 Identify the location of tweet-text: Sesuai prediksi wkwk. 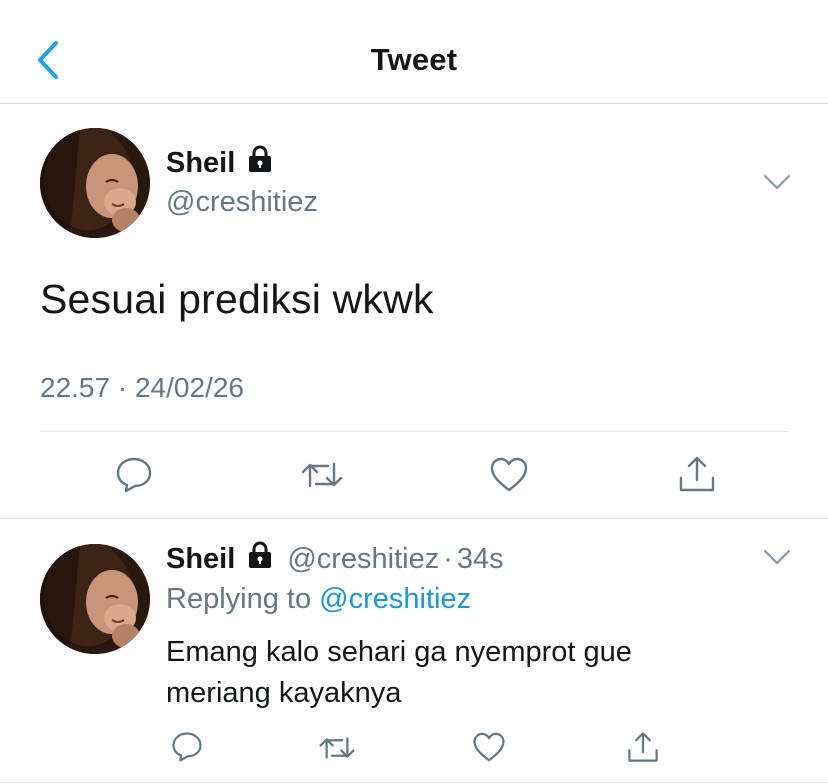
(237, 299).